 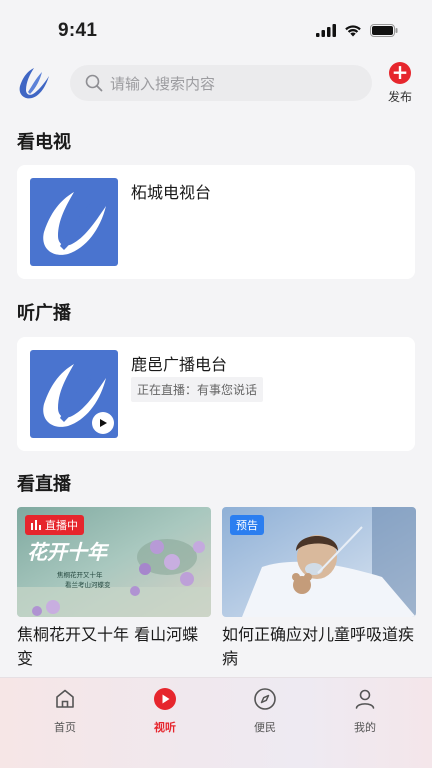 I want to click on tab-services: 便民, so click(x=265, y=711).